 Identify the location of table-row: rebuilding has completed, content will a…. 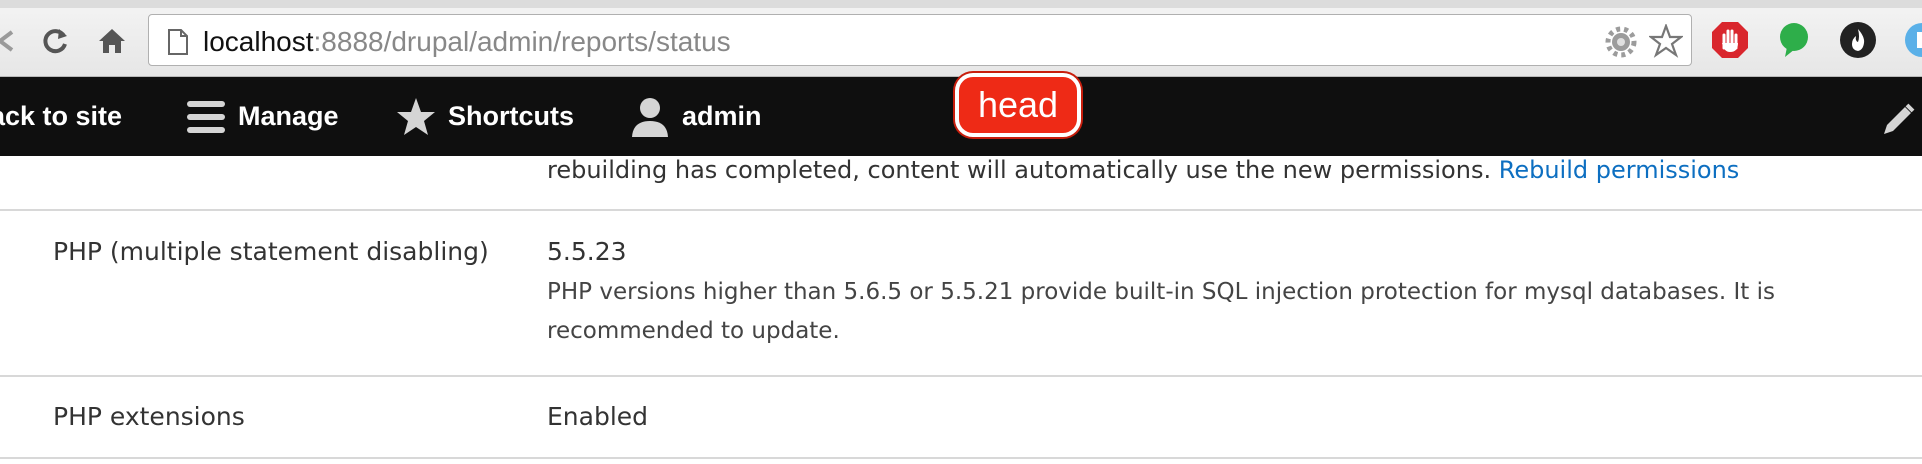
(961, 183).